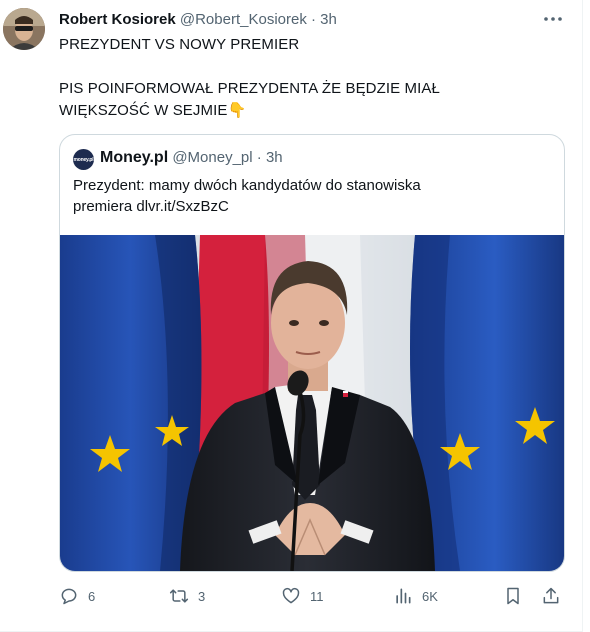  What do you see at coordinates (415, 596) in the screenshot?
I see `views-button: 6K` at bounding box center [415, 596].